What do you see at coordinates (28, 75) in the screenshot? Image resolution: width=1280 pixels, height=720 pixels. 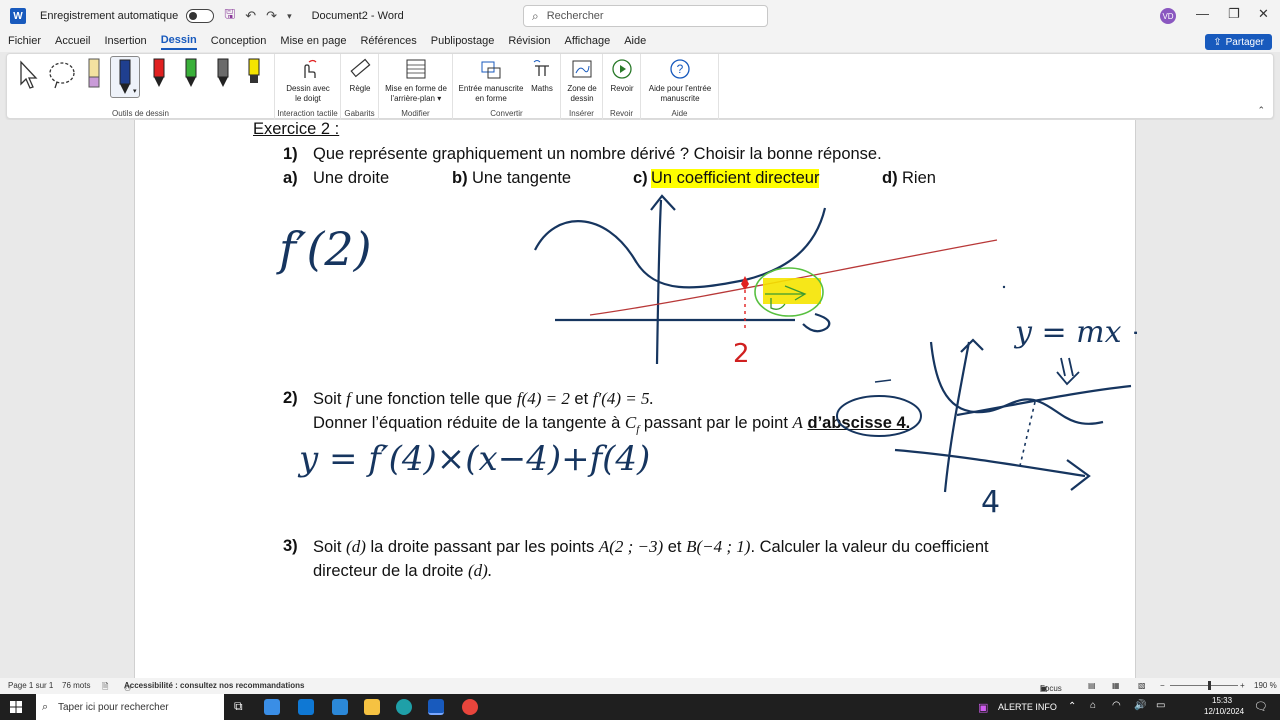 I see `select-arrow-icon` at bounding box center [28, 75].